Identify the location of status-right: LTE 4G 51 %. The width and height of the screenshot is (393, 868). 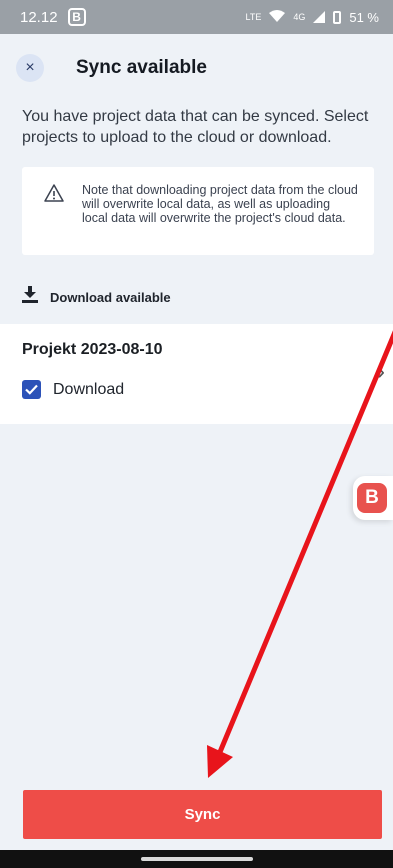
(312, 17).